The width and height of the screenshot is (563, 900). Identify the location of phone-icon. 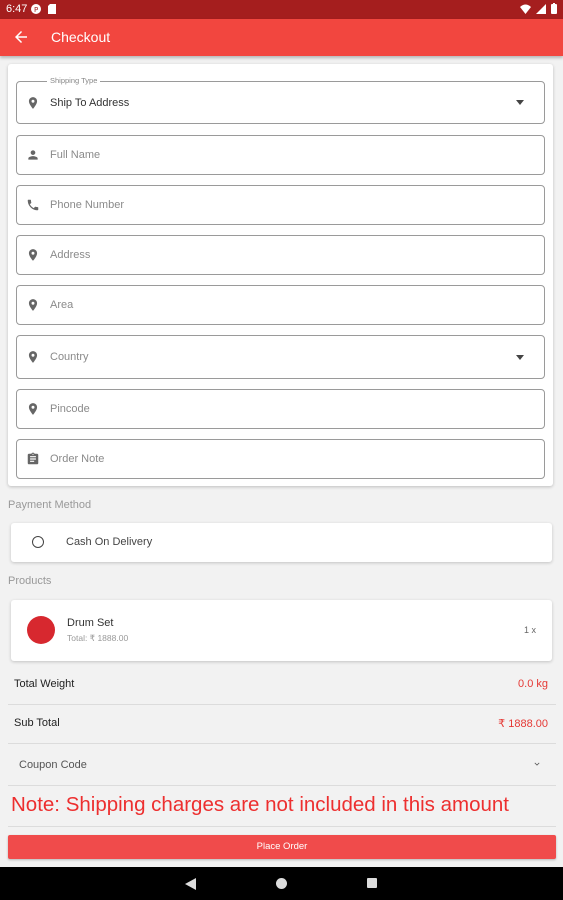
(33, 205).